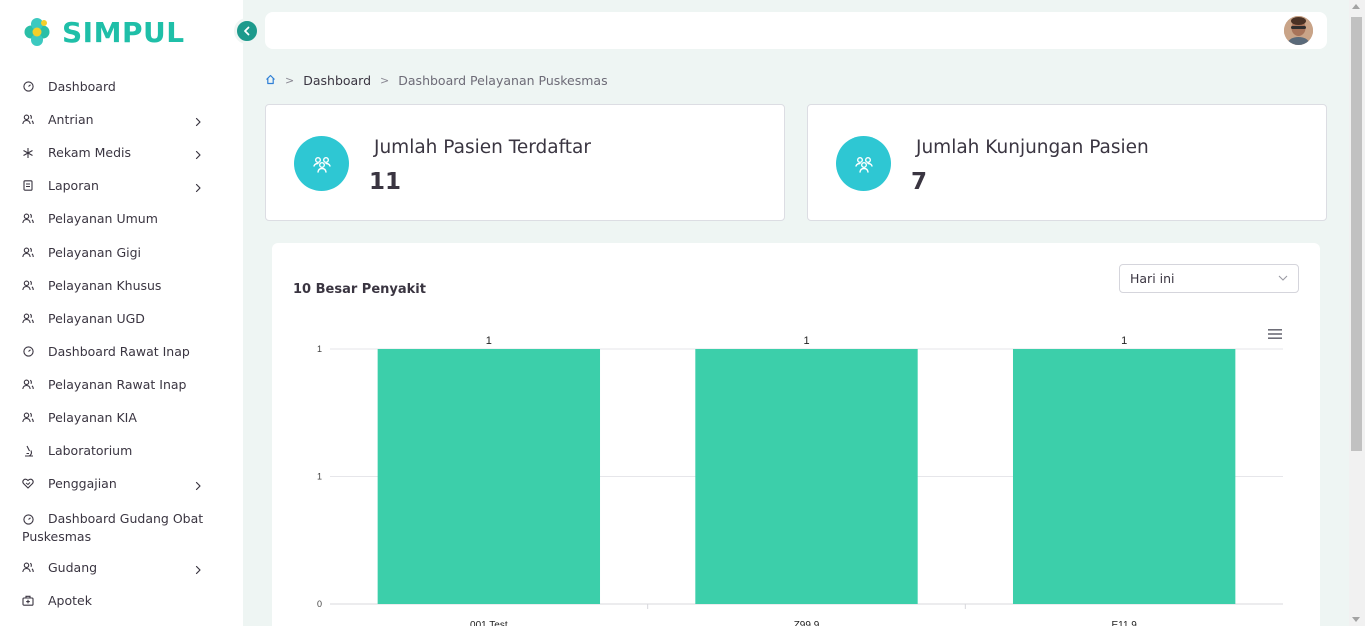  I want to click on sidebar-item-pelayanan-ugd: Pelayanan UGD, so click(121, 318).